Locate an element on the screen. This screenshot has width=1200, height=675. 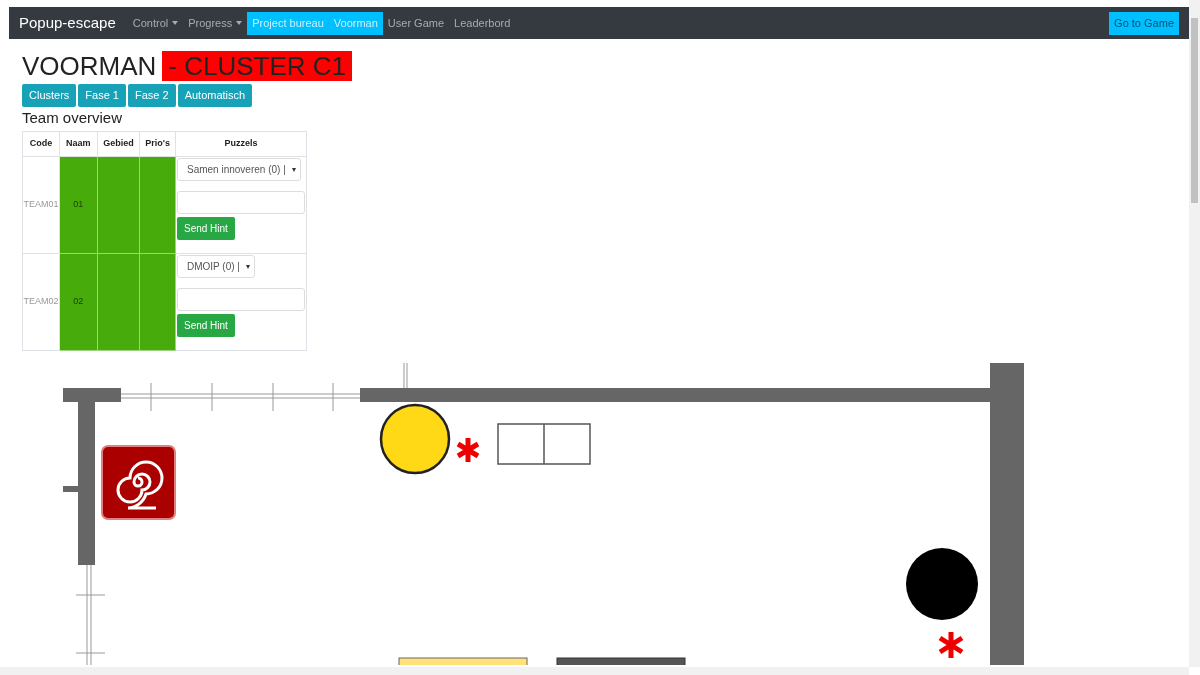
nav-dropdown: Progress is located at coordinates (215, 23).